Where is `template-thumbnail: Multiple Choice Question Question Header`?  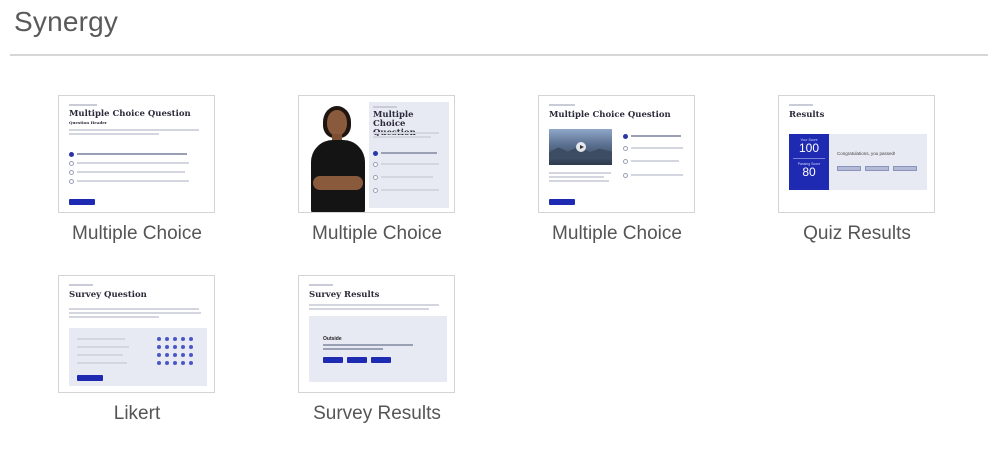
template-thumbnail: Multiple Choice Question Question Header is located at coordinates (136, 154).